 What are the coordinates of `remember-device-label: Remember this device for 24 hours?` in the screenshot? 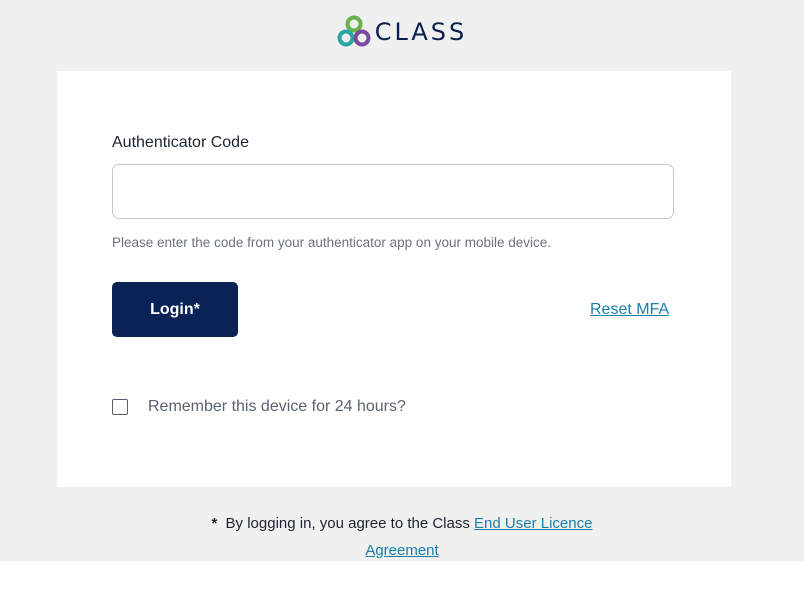 It's located at (277, 407).